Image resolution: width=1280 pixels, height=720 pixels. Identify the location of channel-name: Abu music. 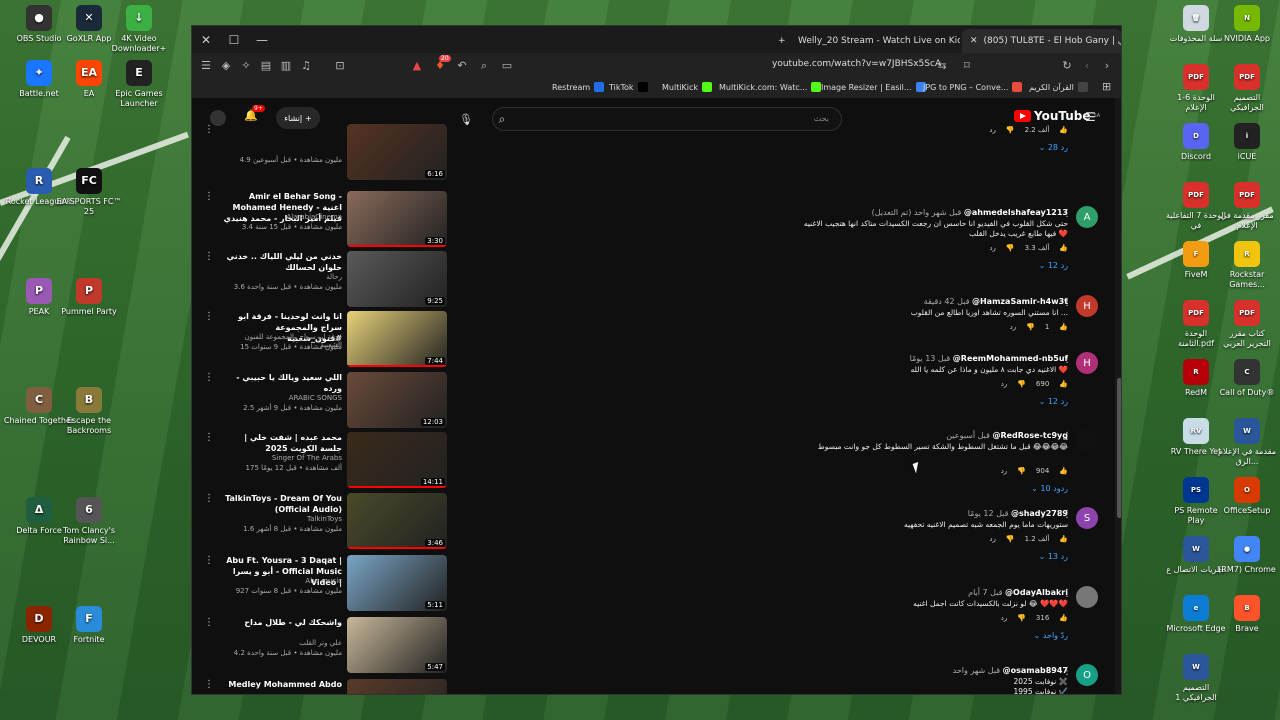
(282, 581).